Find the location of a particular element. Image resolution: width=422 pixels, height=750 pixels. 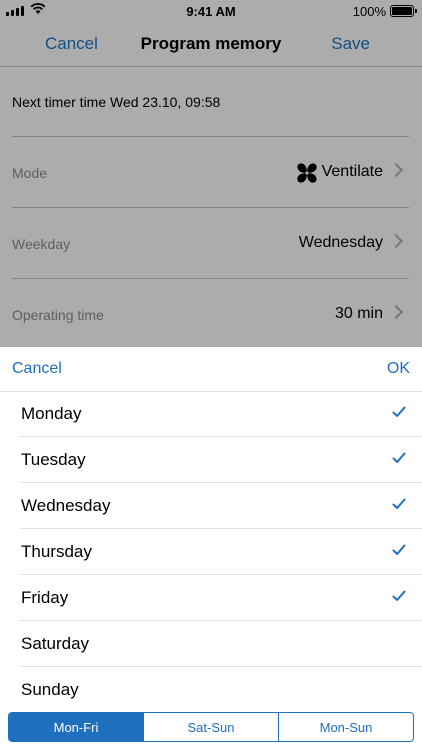

segment-mon-sun: Mon-Sun is located at coordinates (346, 727).